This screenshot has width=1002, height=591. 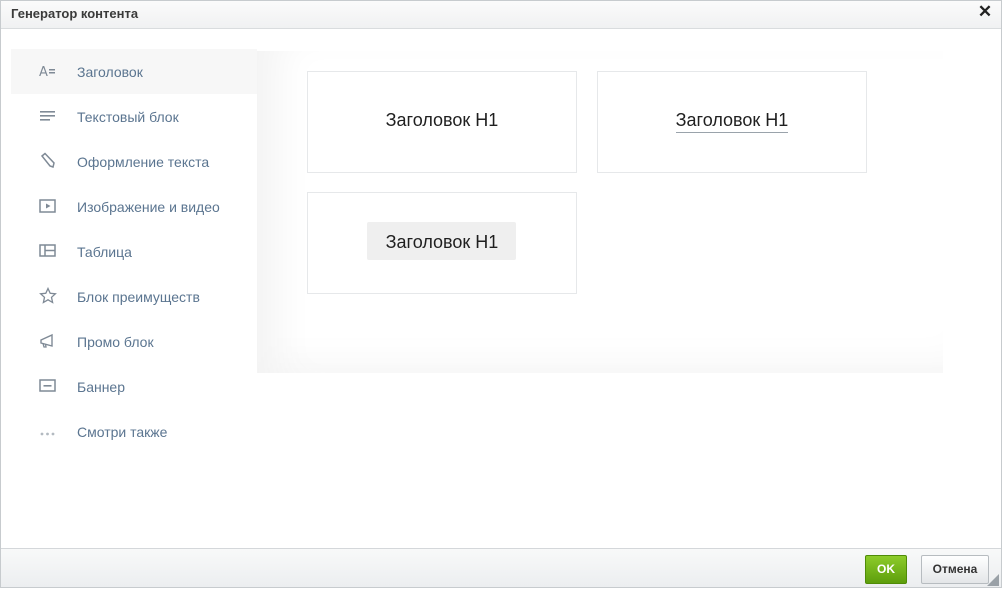 I want to click on ok-button: OK, so click(x=886, y=569).